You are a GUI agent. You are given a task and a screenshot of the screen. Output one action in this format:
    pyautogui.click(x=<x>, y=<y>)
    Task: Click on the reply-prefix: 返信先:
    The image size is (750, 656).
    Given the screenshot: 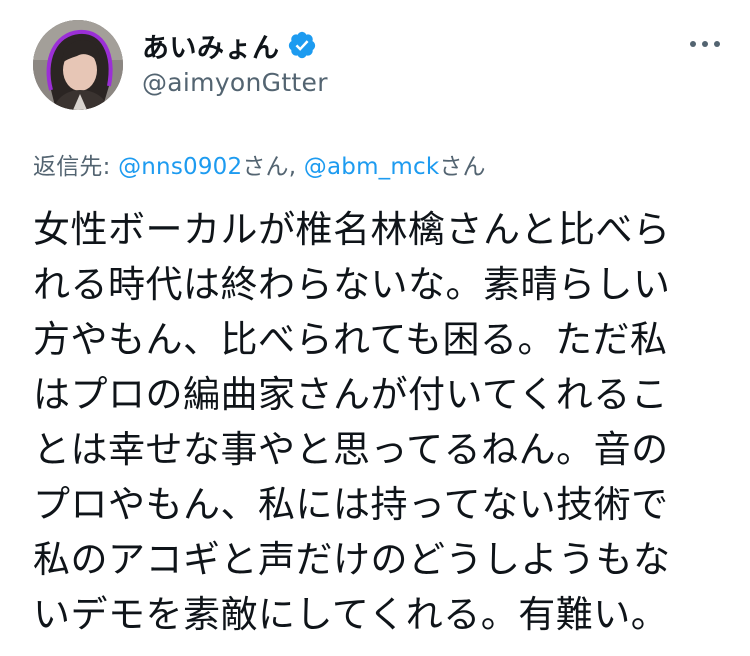 What is the action you would take?
    pyautogui.click(x=76, y=167)
    